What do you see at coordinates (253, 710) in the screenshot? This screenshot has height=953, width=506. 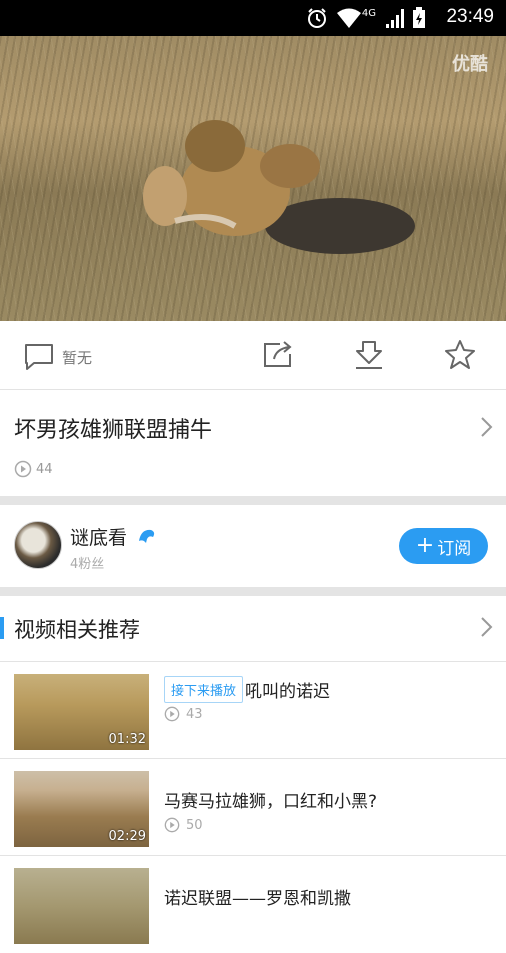 I see `list-item: 01:32 接下来播放 吼叫的诺迟 43` at bounding box center [253, 710].